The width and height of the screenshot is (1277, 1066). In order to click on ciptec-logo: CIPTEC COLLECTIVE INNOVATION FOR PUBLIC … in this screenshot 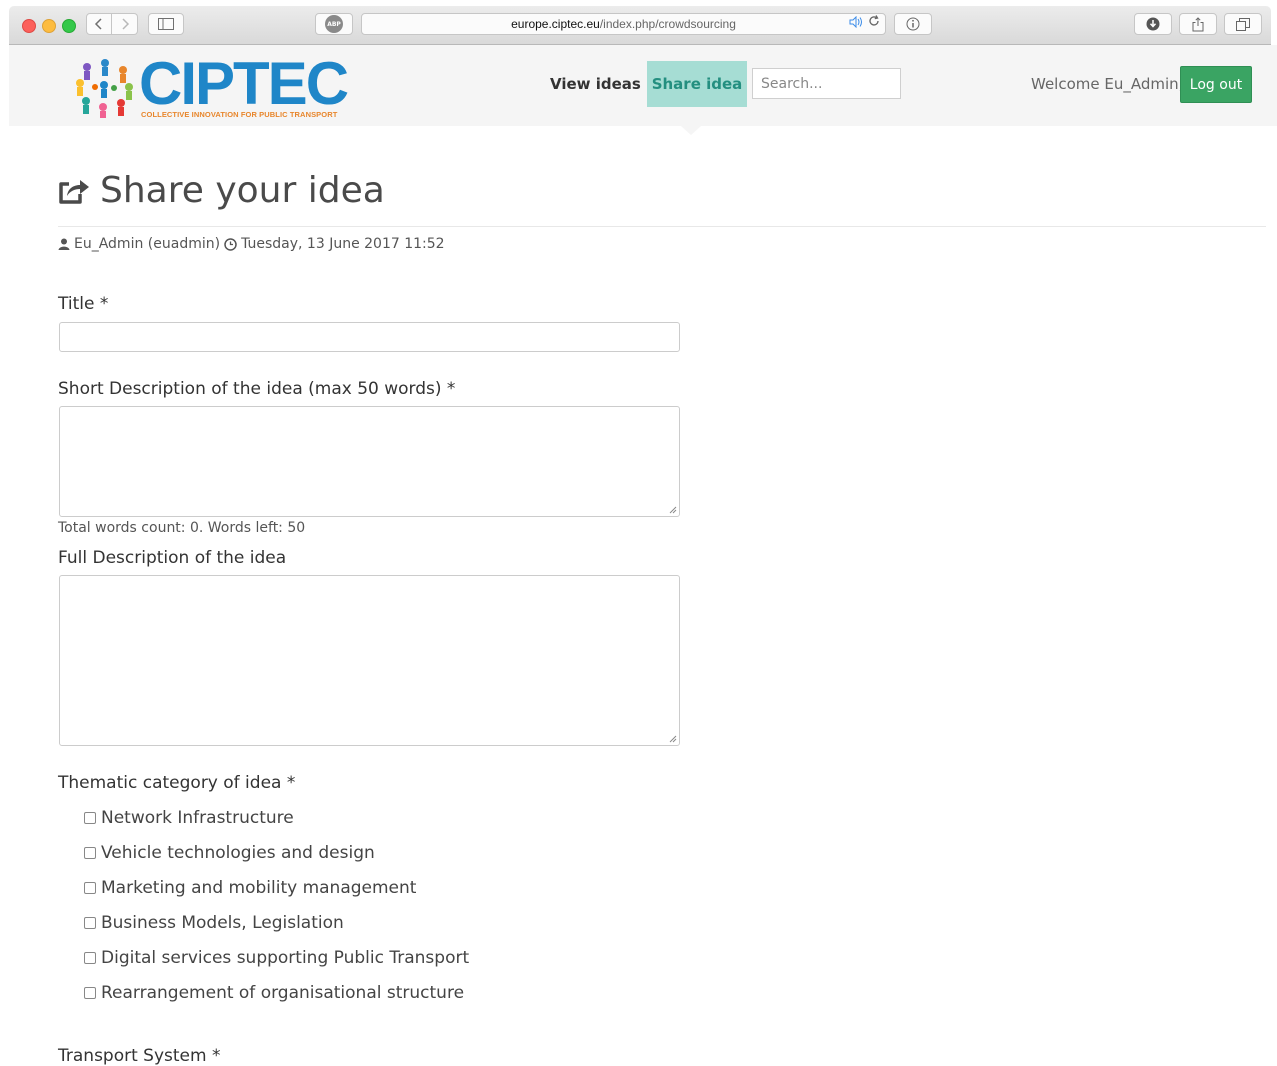, I will do `click(218, 86)`.